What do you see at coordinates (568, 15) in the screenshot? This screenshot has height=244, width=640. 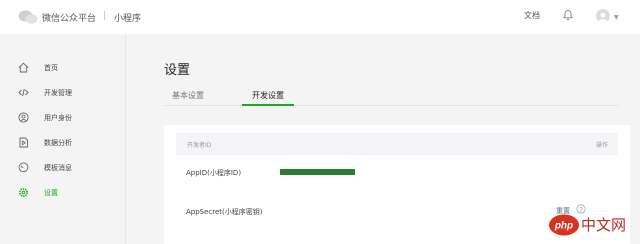 I see `bell-icon` at bounding box center [568, 15].